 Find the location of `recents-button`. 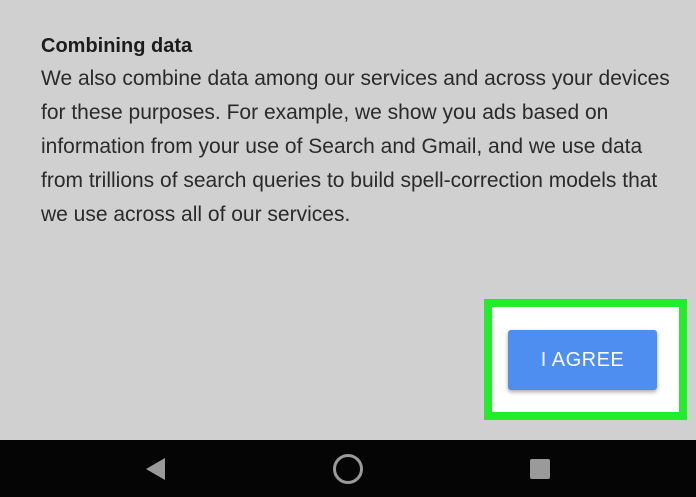

recents-button is located at coordinates (540, 468).